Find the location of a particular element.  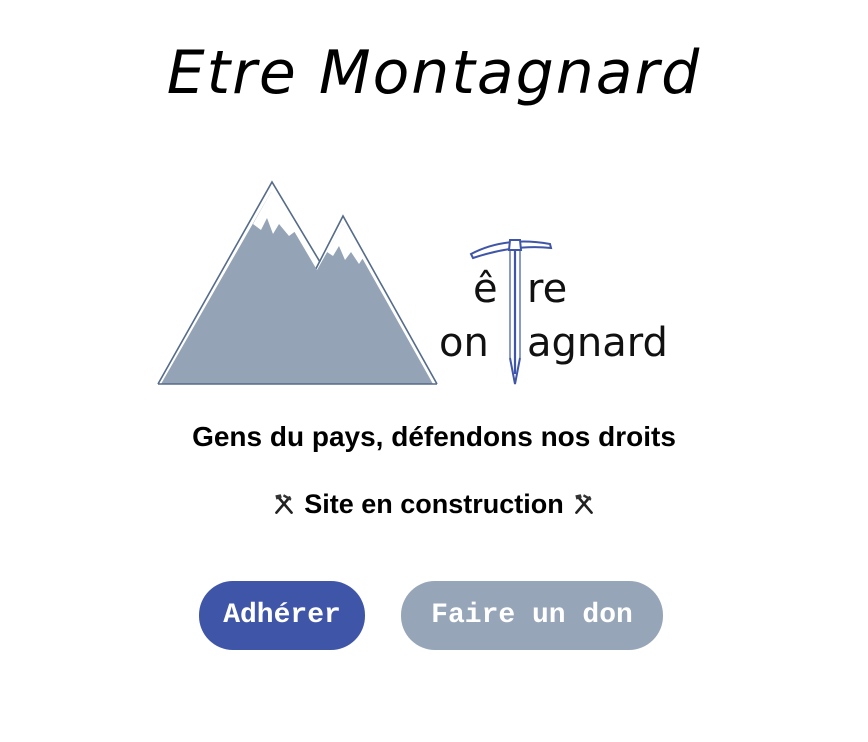

logo-text-line1b: re is located at coordinates (547, 289).